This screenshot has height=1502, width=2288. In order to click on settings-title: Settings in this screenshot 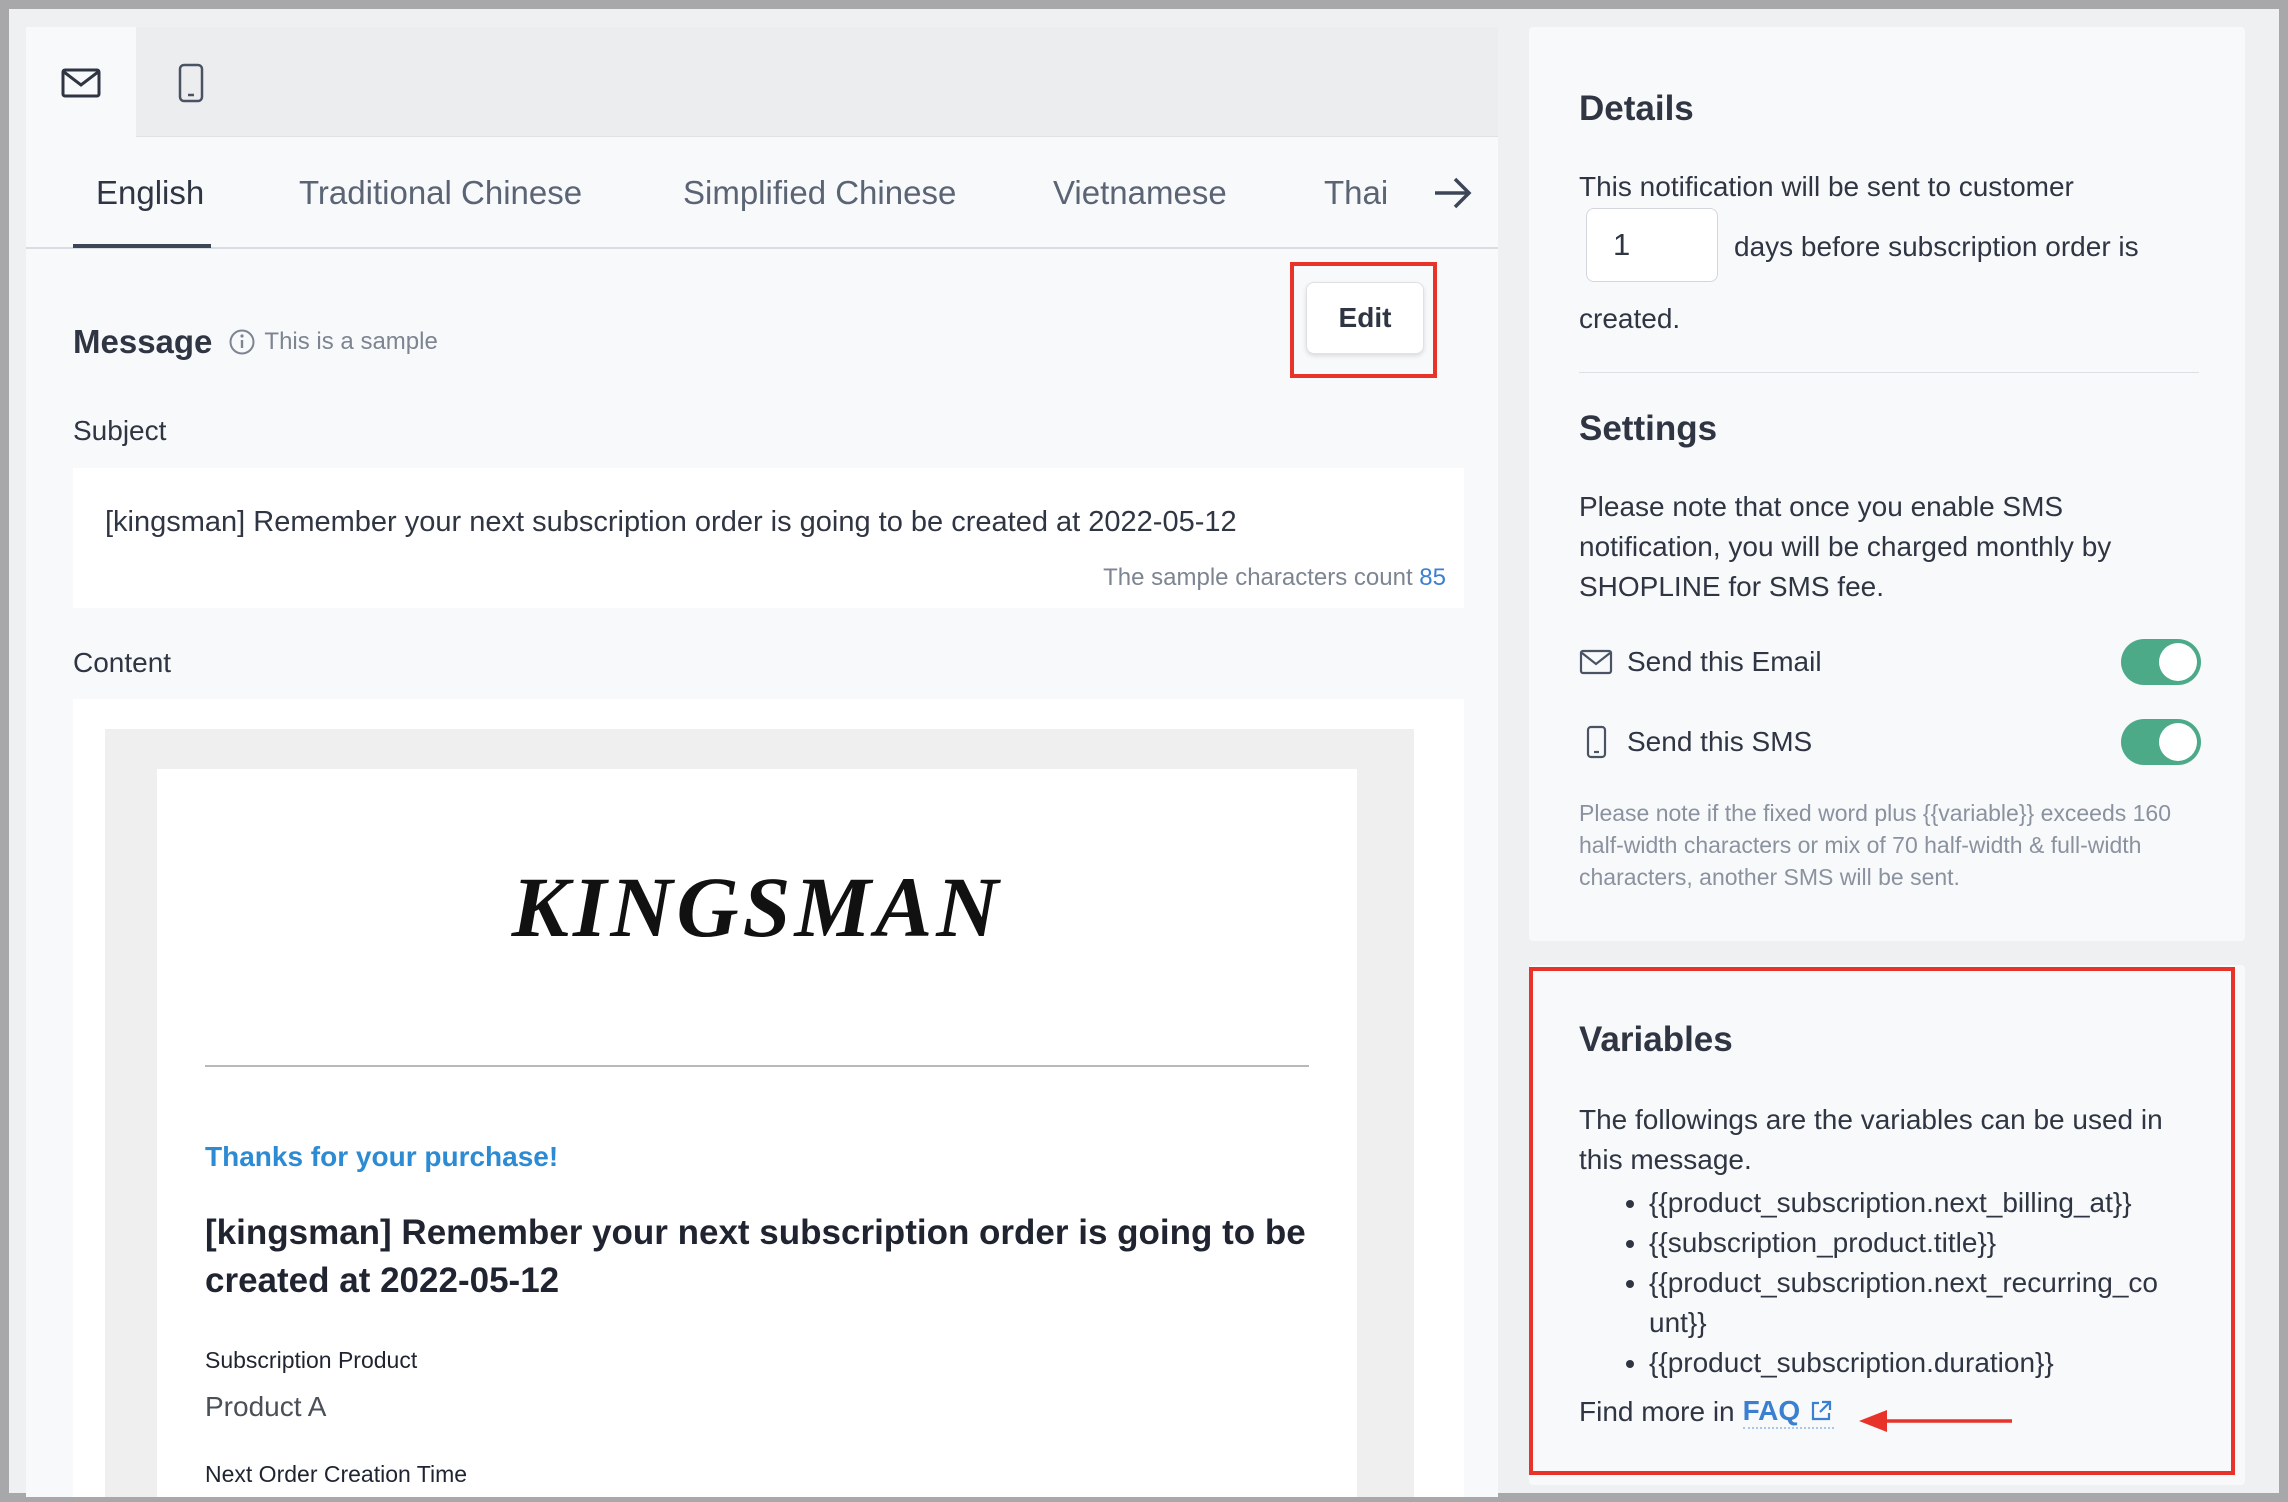, I will do `click(1648, 428)`.